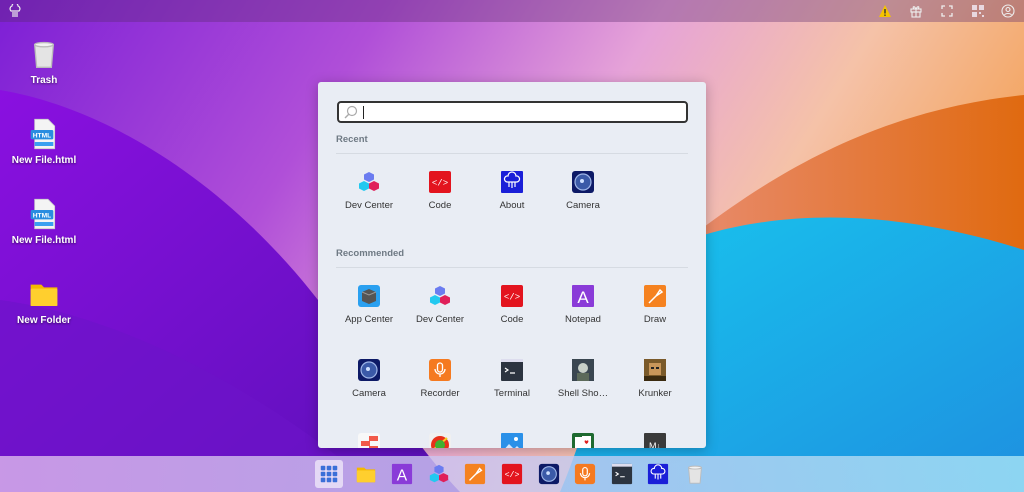  I want to click on cards-icon, so click(583, 440).